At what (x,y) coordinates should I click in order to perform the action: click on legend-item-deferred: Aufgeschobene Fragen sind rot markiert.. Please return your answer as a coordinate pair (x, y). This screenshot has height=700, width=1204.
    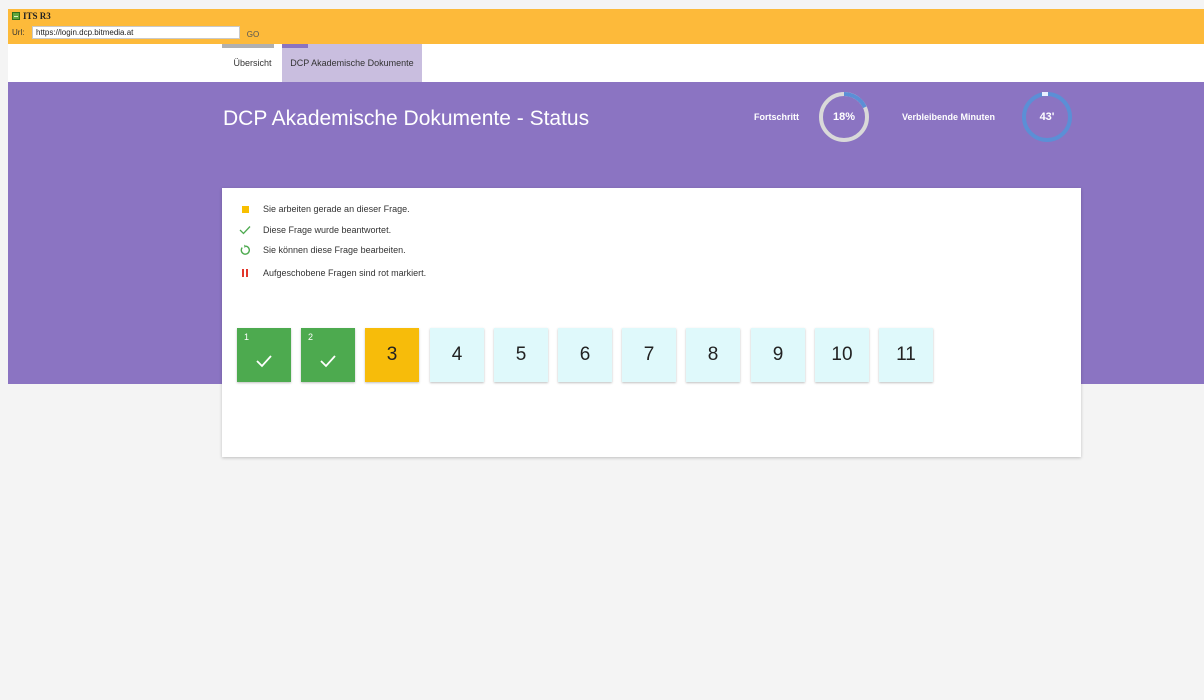
    Looking at the image, I should click on (332, 273).